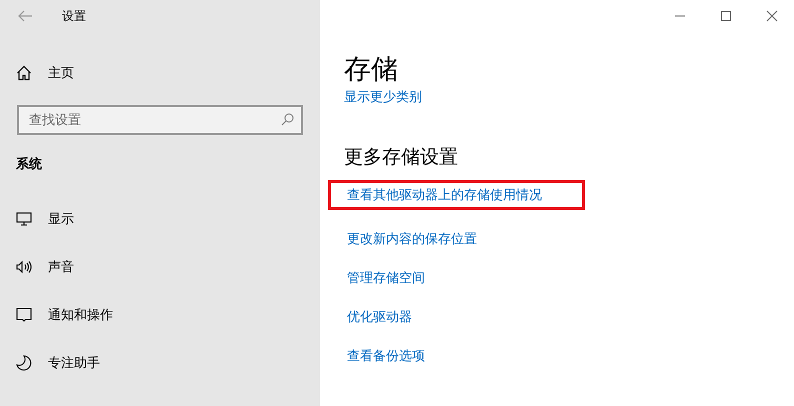 The width and height of the screenshot is (794, 406). I want to click on search-field: 查找设置, so click(160, 120).